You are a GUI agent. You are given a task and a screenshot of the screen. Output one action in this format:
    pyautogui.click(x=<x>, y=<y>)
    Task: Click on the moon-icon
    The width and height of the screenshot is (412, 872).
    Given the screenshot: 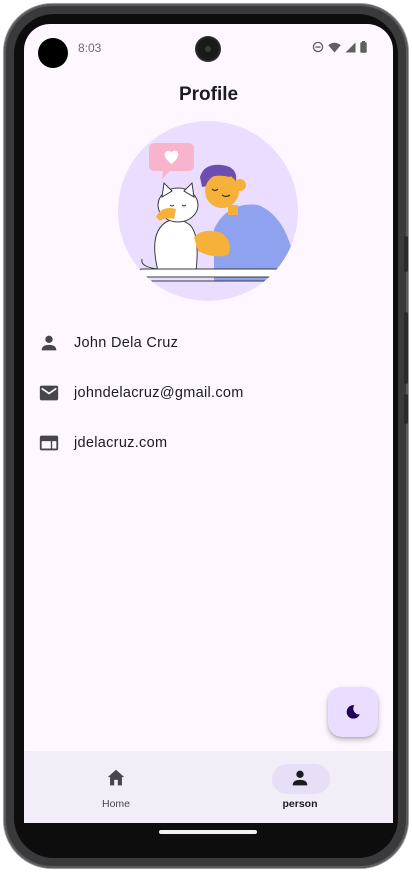 What is the action you would take?
    pyautogui.click(x=353, y=712)
    